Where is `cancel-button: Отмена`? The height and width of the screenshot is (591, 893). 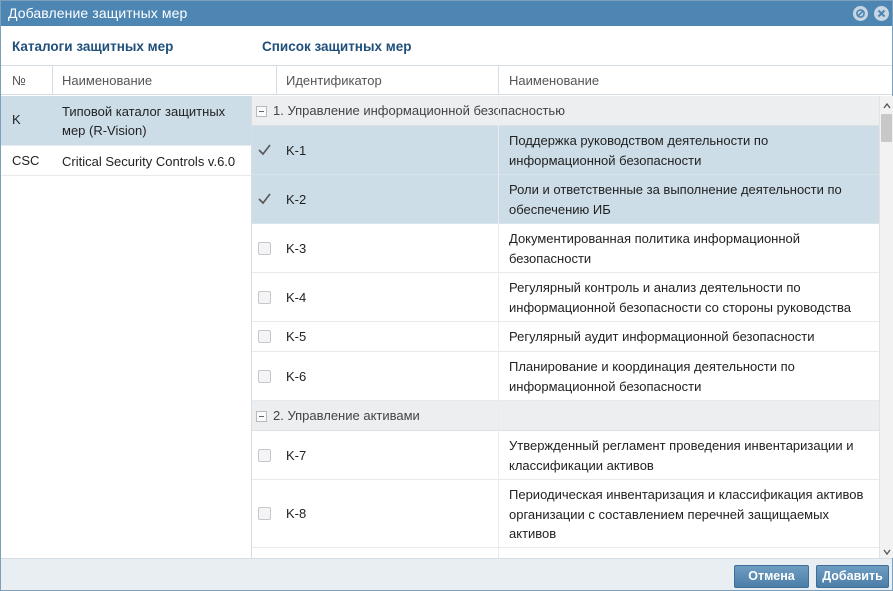
cancel-button: Отмена is located at coordinates (771, 576).